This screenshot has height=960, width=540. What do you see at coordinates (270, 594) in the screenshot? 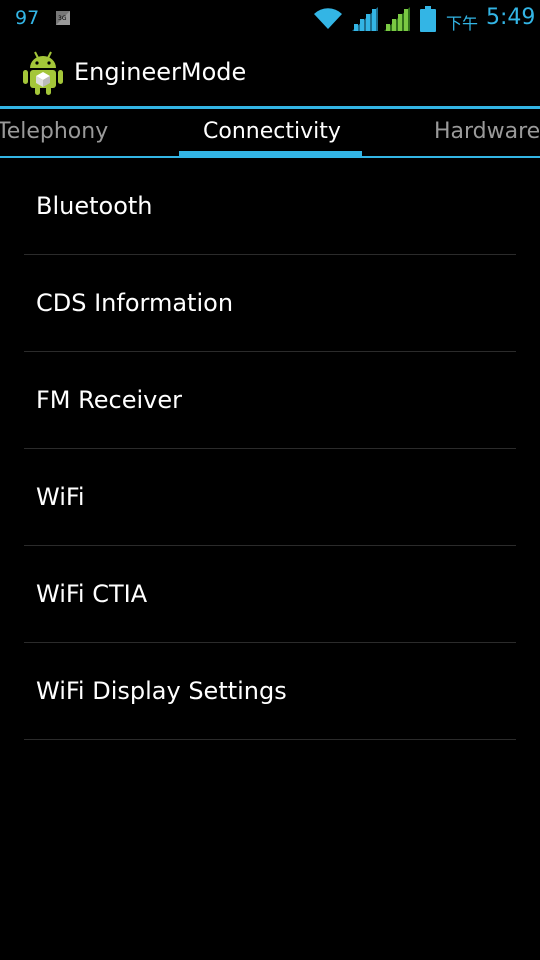
I see `list-item-wifi-ctia: WiFi CTIA` at bounding box center [270, 594].